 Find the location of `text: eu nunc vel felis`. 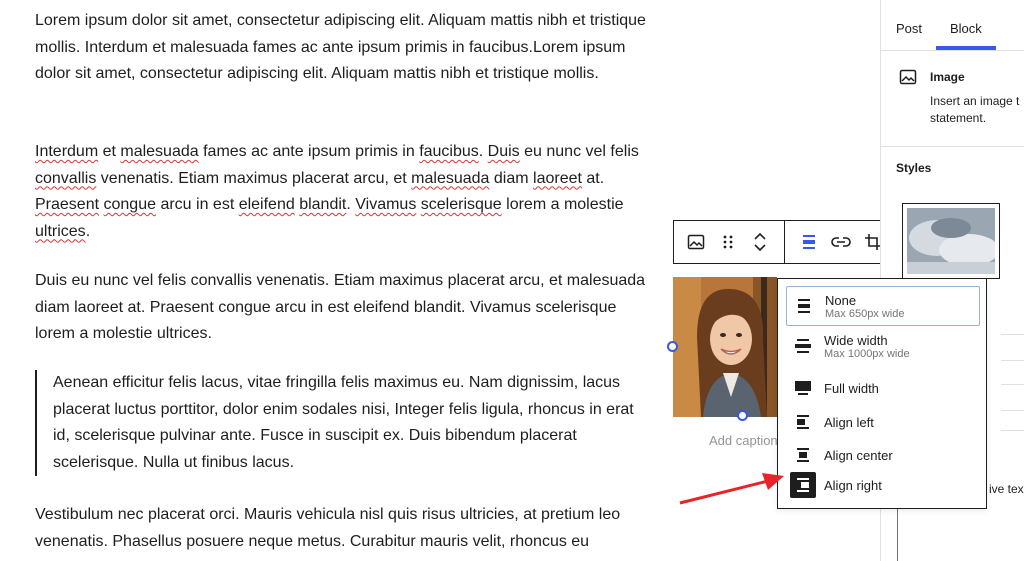

text: eu nunc vel felis is located at coordinates (579, 151).